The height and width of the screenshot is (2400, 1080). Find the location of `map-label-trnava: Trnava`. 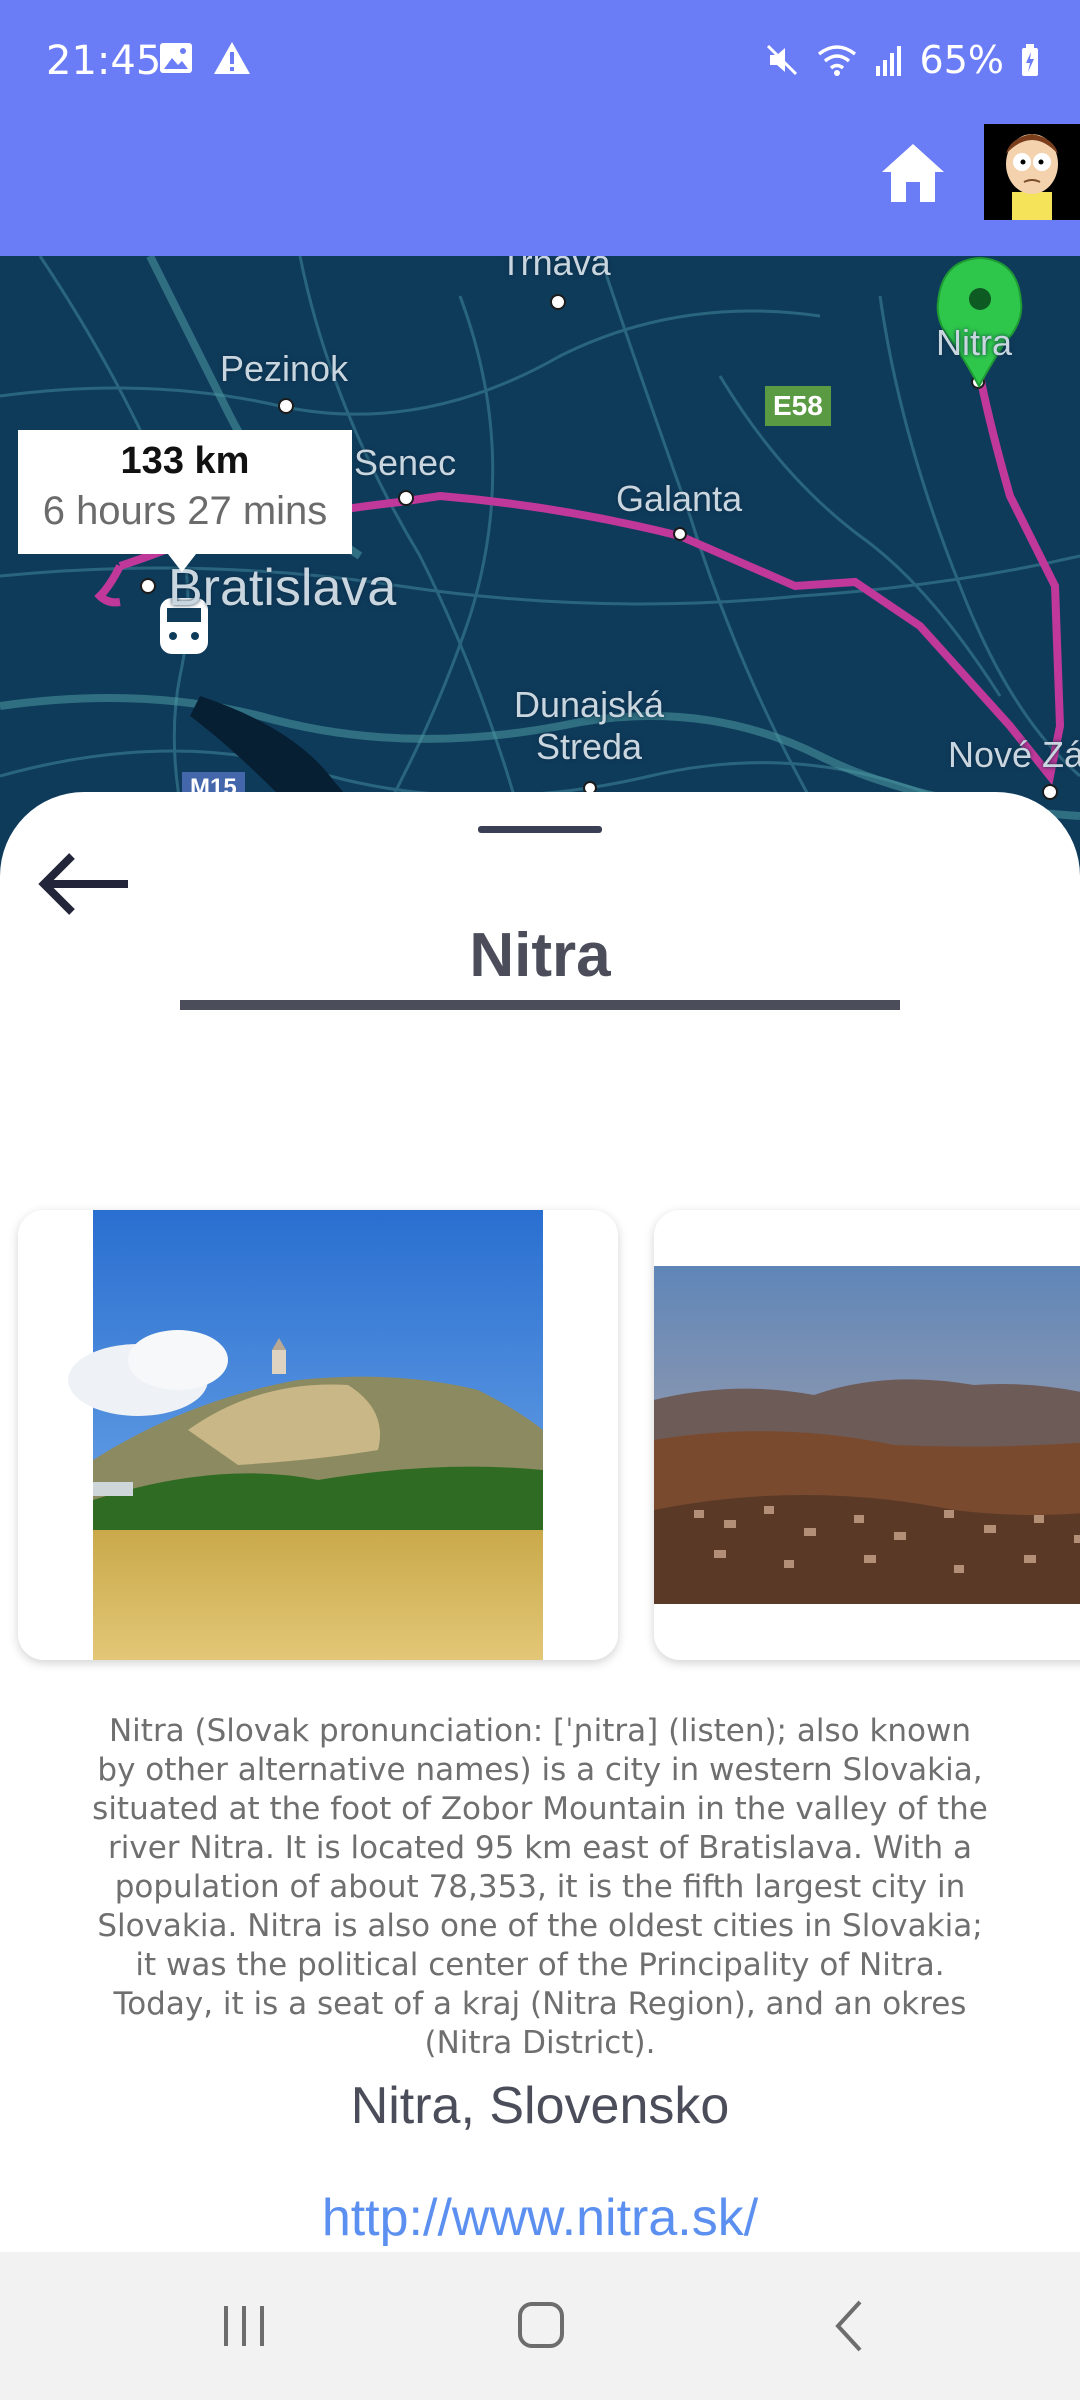

map-label-trnava: Trnava is located at coordinates (555, 269).